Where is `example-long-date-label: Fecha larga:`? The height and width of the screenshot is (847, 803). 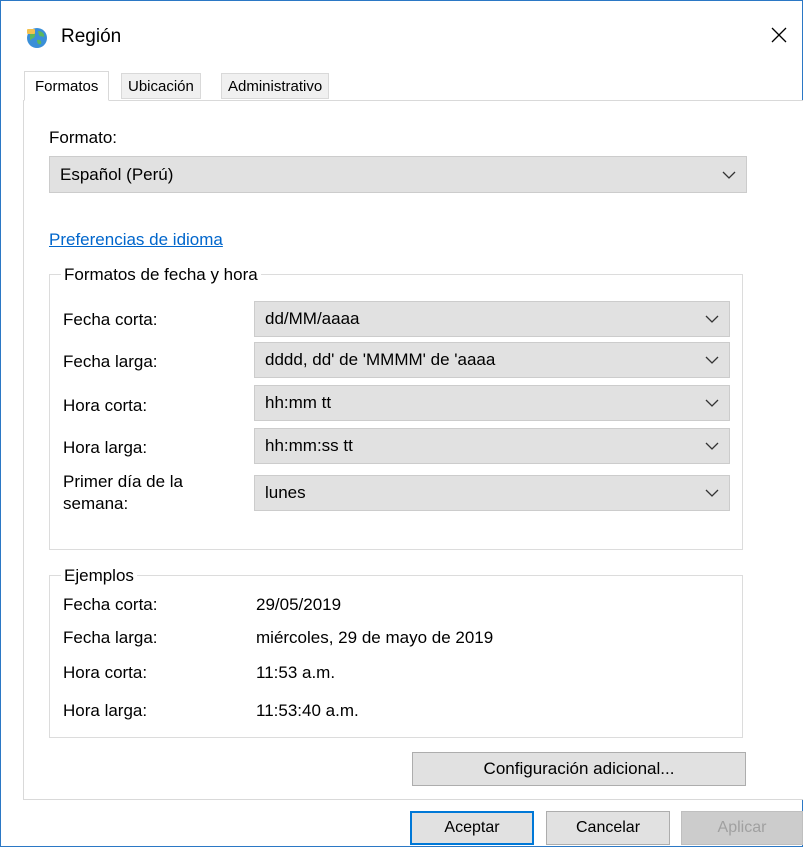
example-long-date-label: Fecha larga: is located at coordinates (110, 637).